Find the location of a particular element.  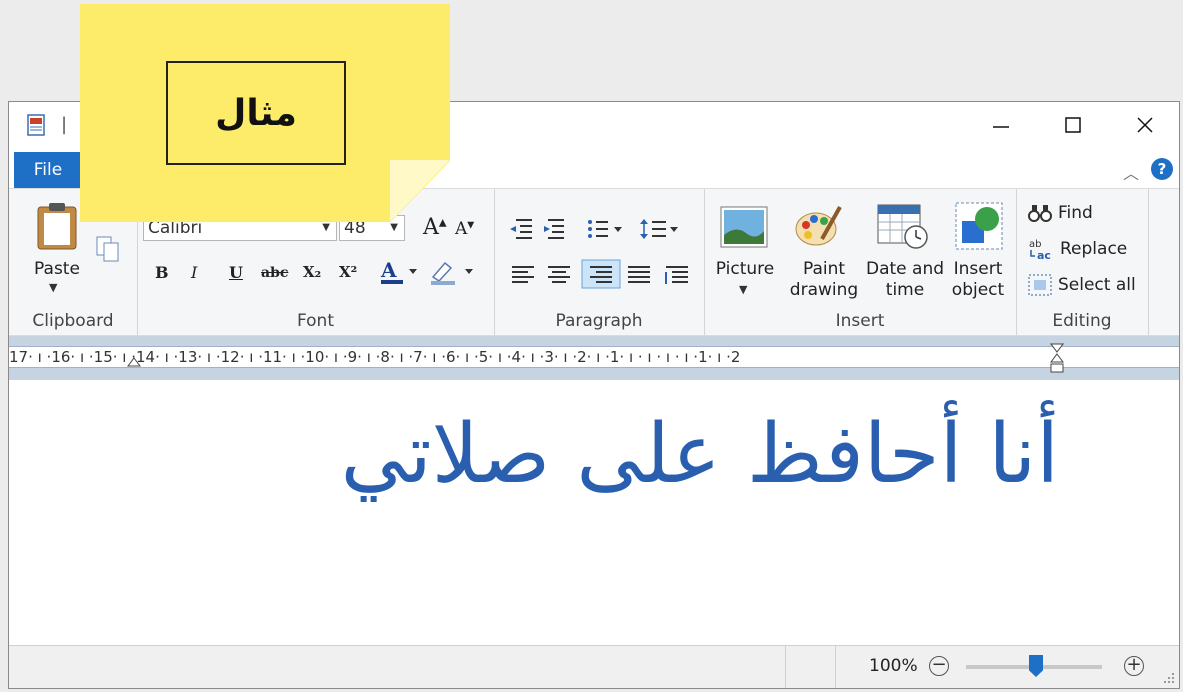

zoom-in-button: + is located at coordinates (1134, 666).